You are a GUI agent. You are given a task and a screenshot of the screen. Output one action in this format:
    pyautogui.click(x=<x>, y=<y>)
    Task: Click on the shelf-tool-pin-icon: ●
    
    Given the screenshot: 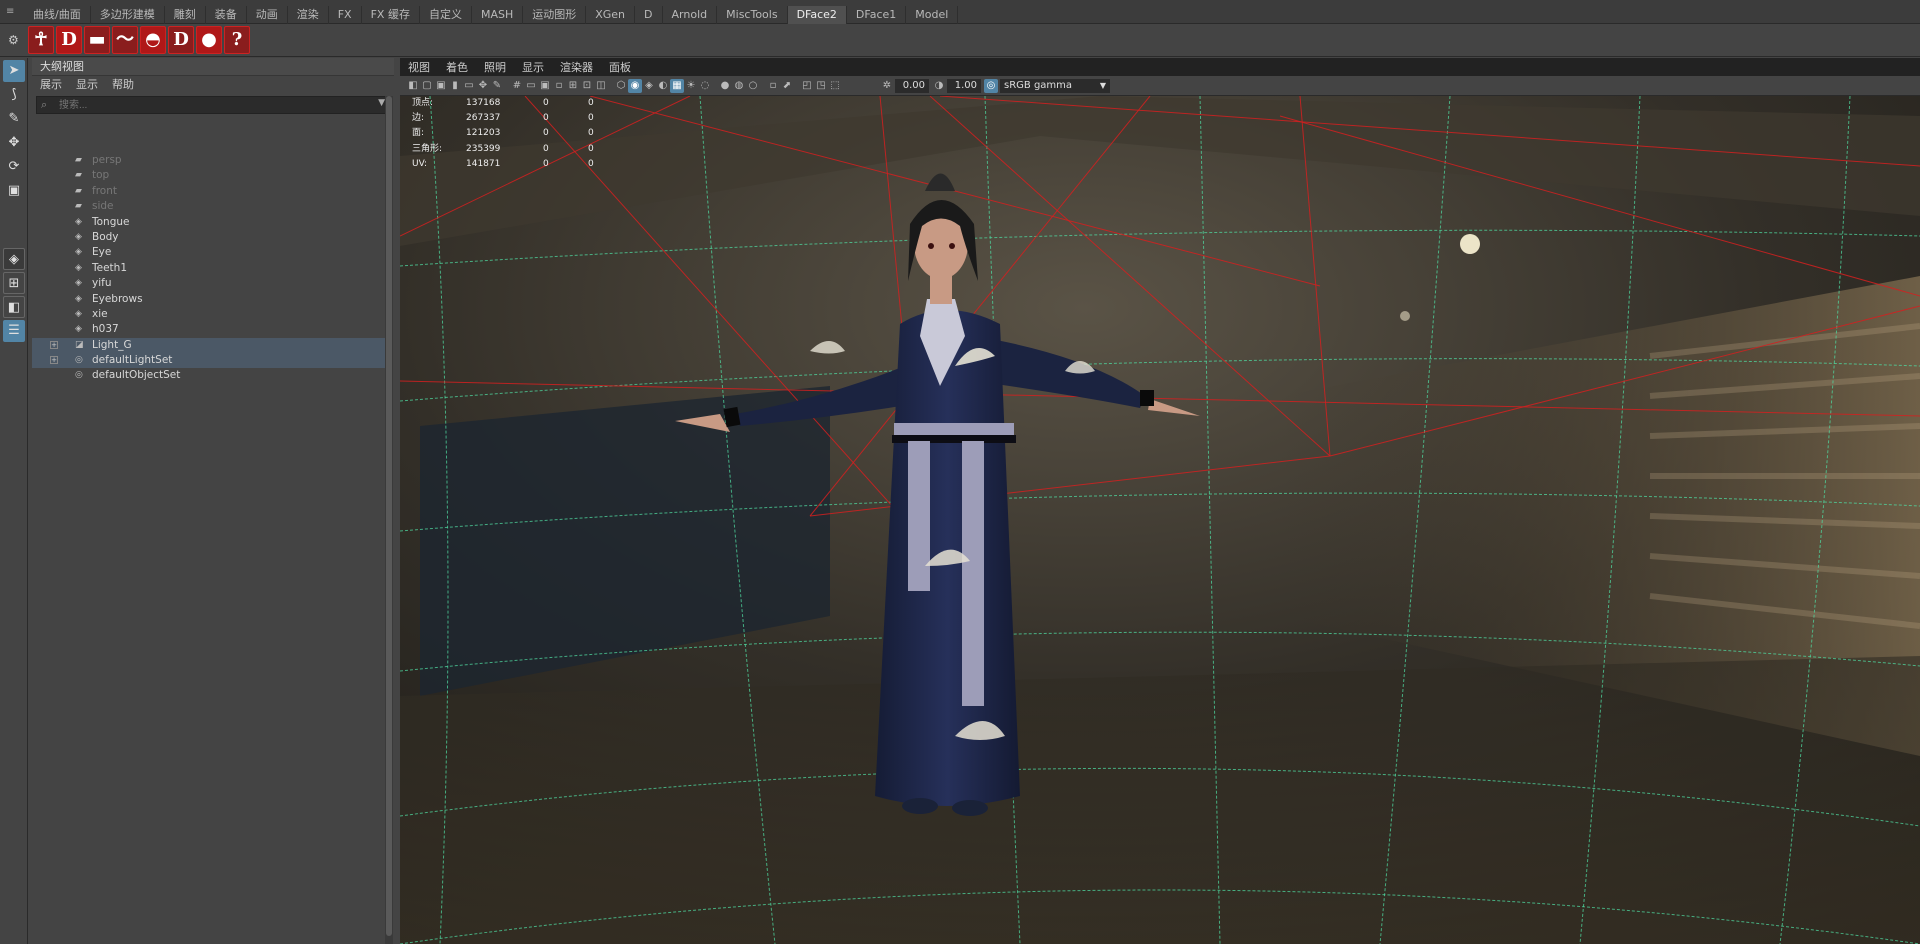 What is the action you would take?
    pyautogui.click(x=209, y=40)
    